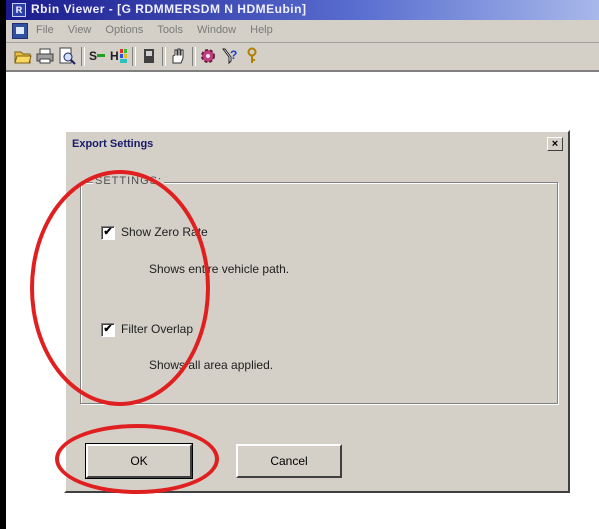 This screenshot has height=529, width=599. What do you see at coordinates (261, 30) in the screenshot?
I see `menu-help: Help` at bounding box center [261, 30].